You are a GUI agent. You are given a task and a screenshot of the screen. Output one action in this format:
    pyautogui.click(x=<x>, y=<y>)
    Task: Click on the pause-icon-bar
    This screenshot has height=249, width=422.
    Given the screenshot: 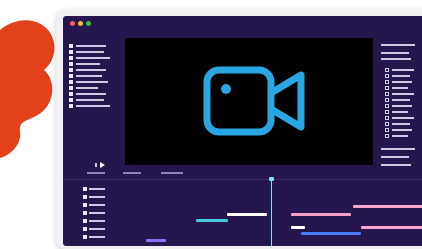 What is the action you would take?
    pyautogui.click(x=96, y=165)
    